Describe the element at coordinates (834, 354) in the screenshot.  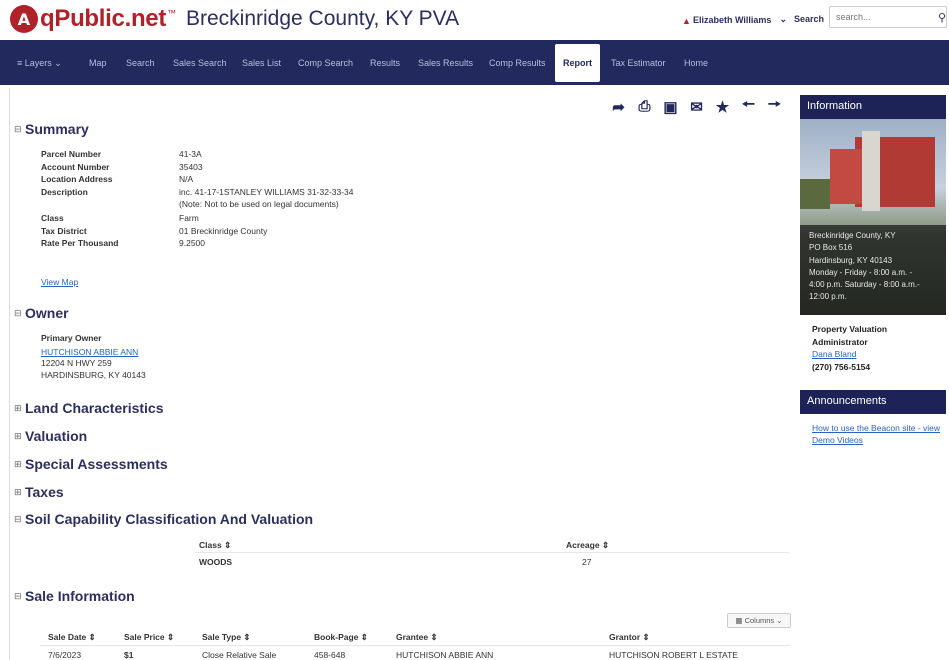
I see `pva-name-link: Dana Bland` at that location.